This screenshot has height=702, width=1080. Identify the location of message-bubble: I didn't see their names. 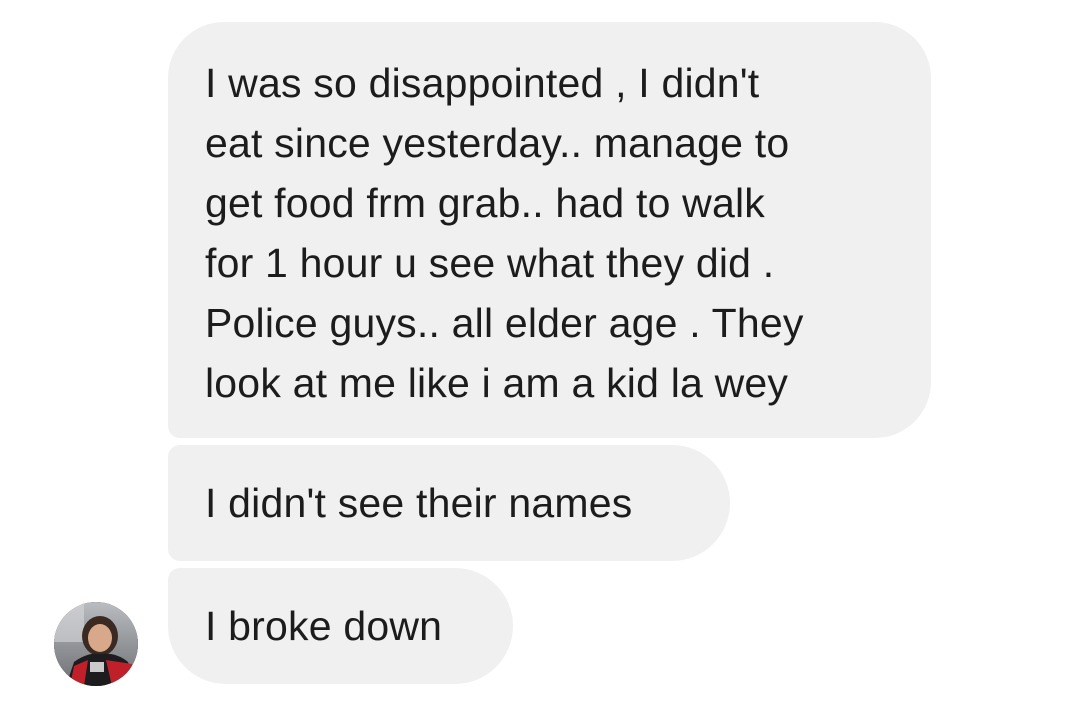
(449, 503).